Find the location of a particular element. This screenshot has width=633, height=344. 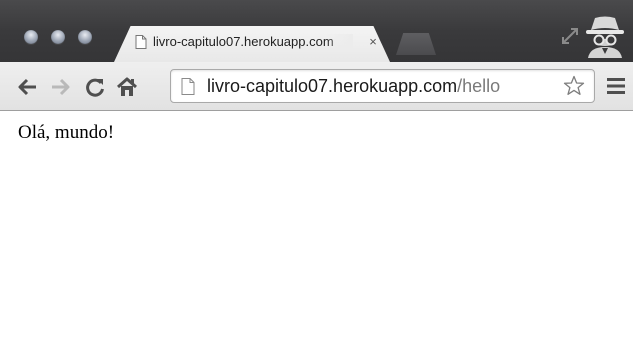

incognito-icon is located at coordinates (605, 37).